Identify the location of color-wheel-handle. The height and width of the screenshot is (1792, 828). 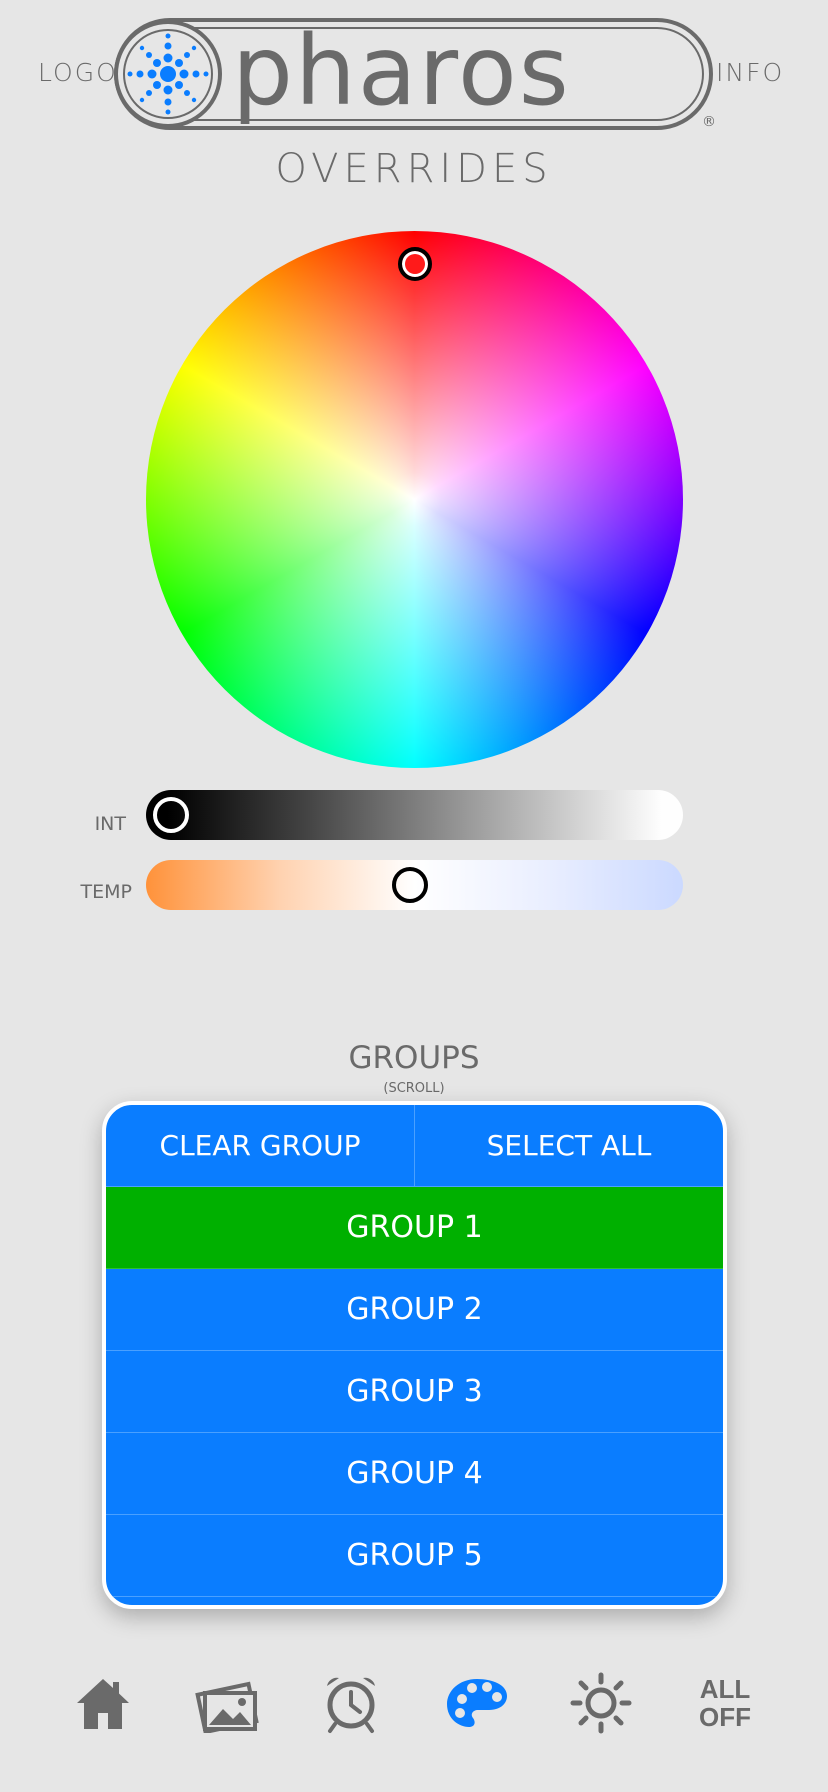
(415, 264).